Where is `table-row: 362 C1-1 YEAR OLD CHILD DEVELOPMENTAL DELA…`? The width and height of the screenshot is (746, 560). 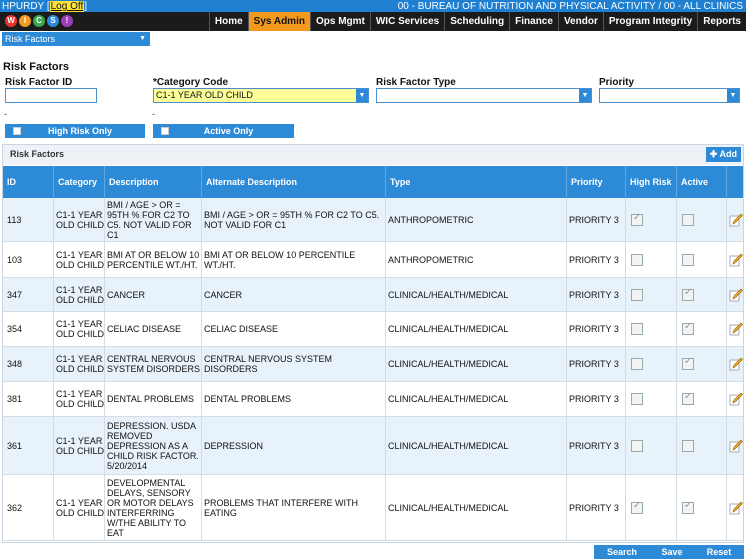 table-row: 362 C1-1 YEAR OLD CHILD DEVELOPMENTAL DELA… is located at coordinates (373, 508).